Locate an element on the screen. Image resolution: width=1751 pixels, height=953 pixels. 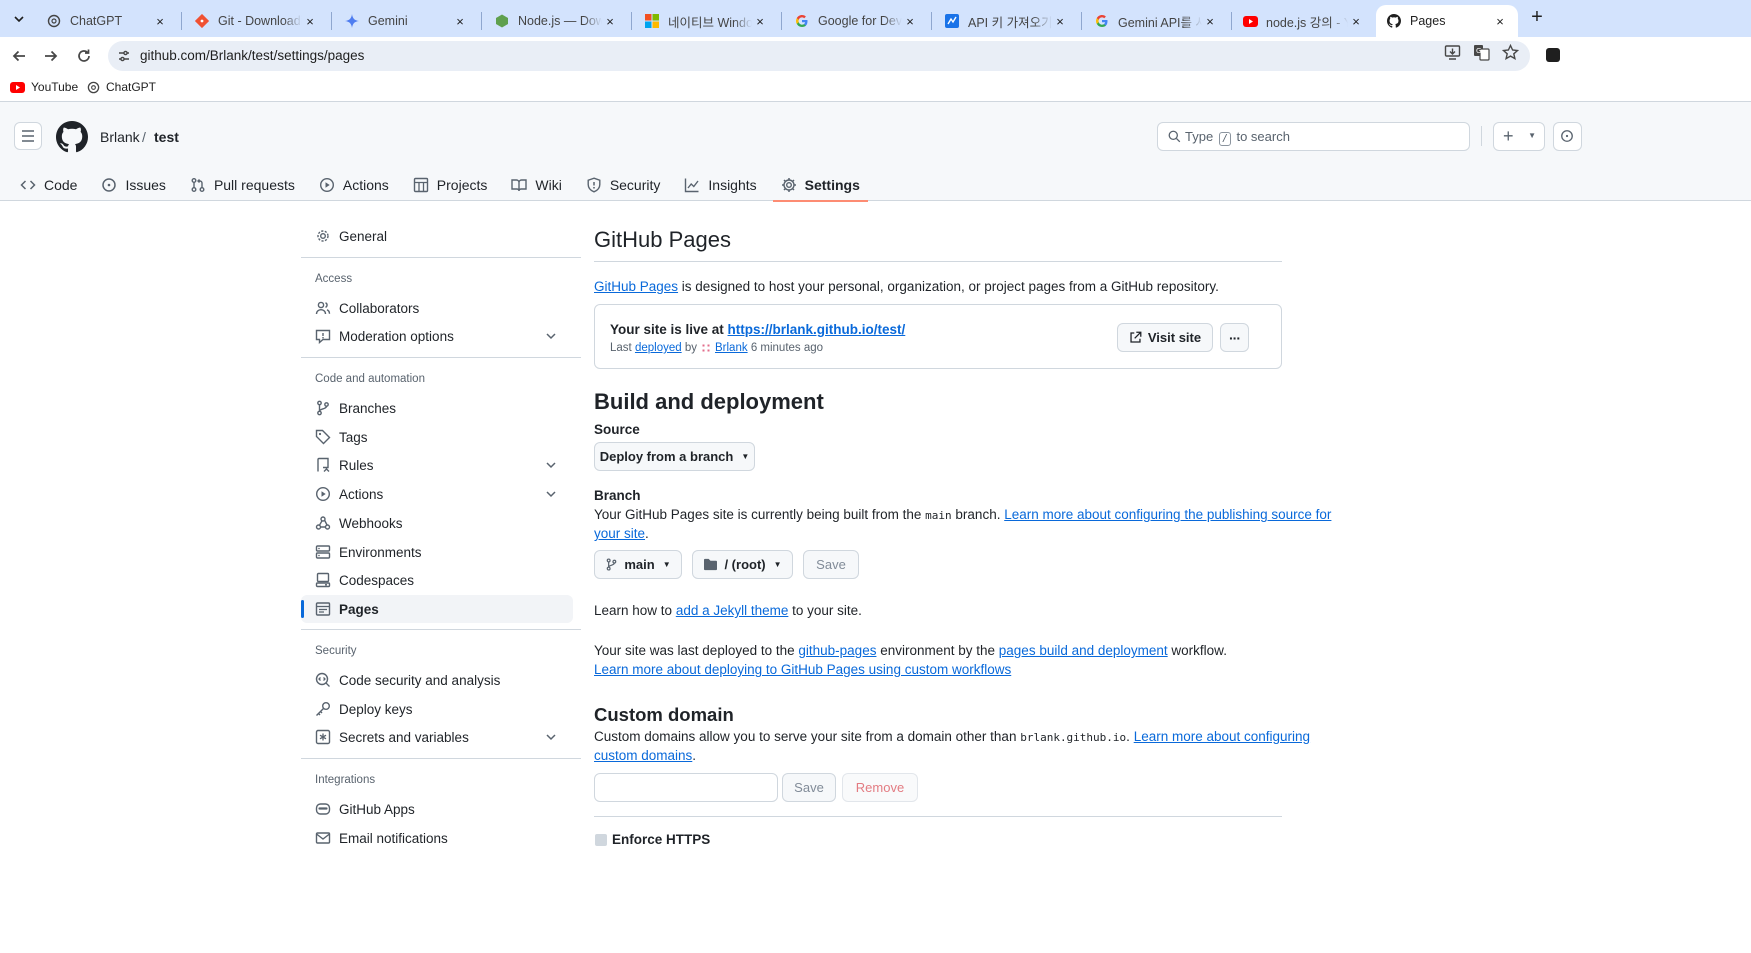
chevron-down-icon is located at coordinates (19, 19).